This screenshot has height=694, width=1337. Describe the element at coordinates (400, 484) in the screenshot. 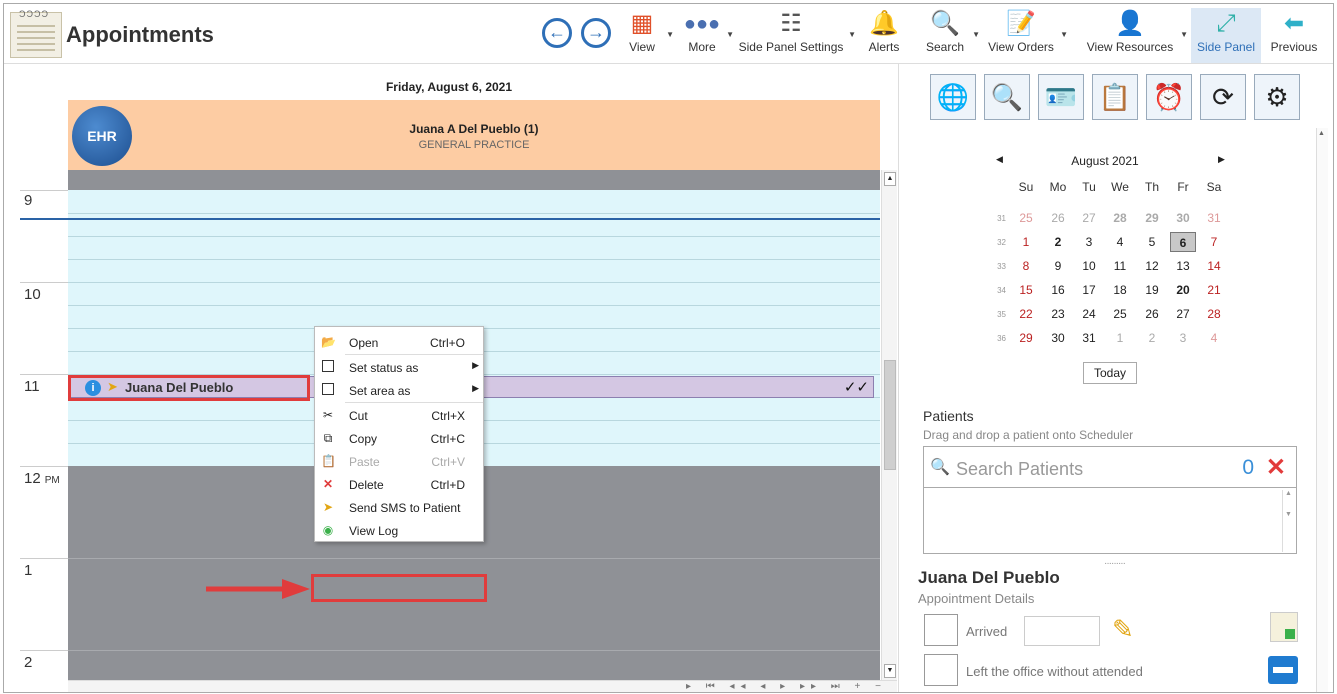

I see `menu-item-delete: ✕ Delete Ctrl+D` at that location.